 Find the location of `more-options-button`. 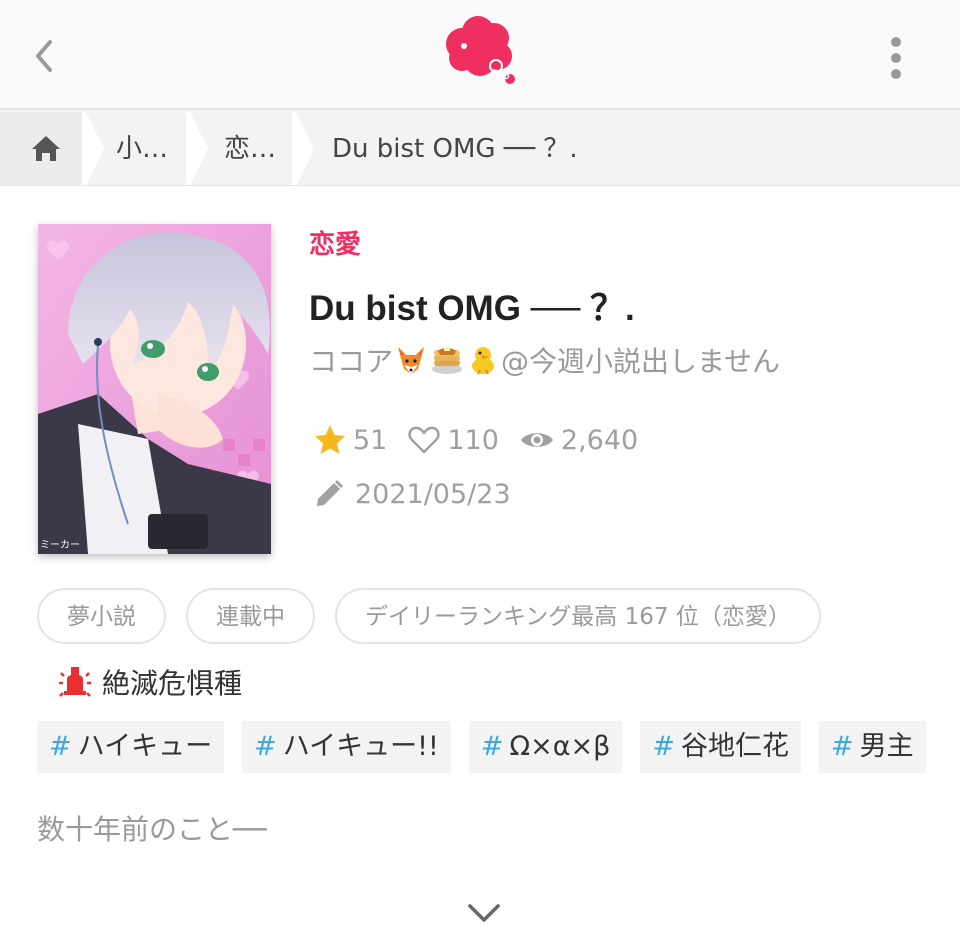

more-options-button is located at coordinates (896, 58).